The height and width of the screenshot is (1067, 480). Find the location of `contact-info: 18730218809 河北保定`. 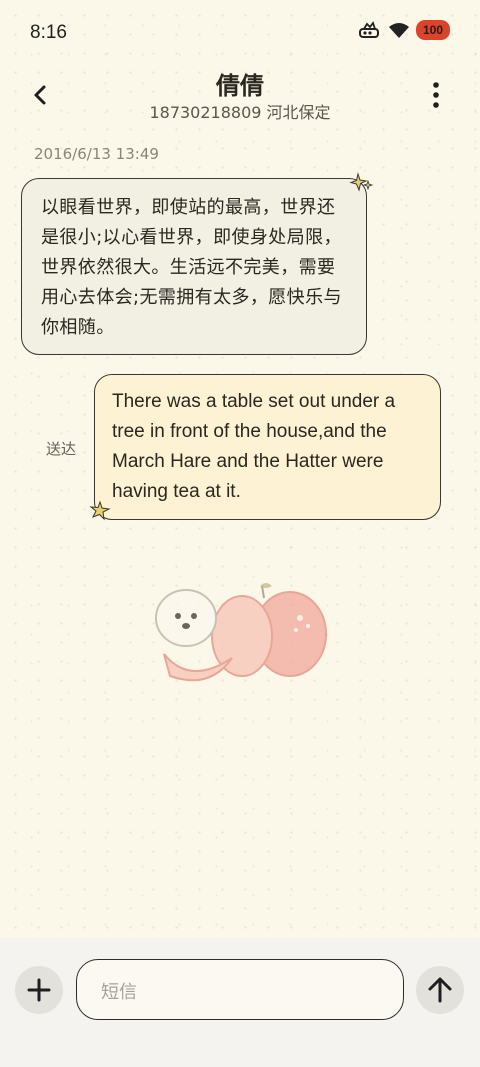

contact-info: 18730218809 河北保定 is located at coordinates (240, 112).